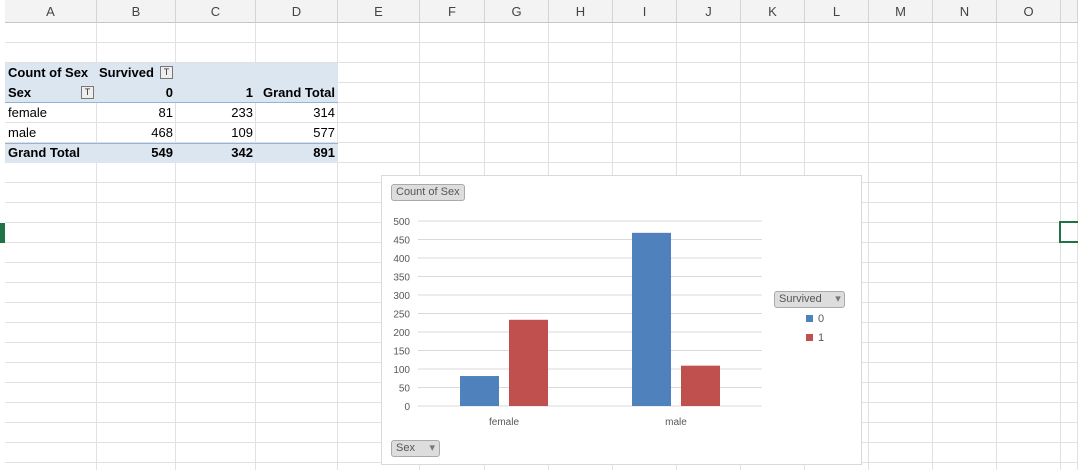 Image resolution: width=1078 pixels, height=470 pixels. What do you see at coordinates (401, 370) in the screenshot?
I see `y-tick-label: 100` at bounding box center [401, 370].